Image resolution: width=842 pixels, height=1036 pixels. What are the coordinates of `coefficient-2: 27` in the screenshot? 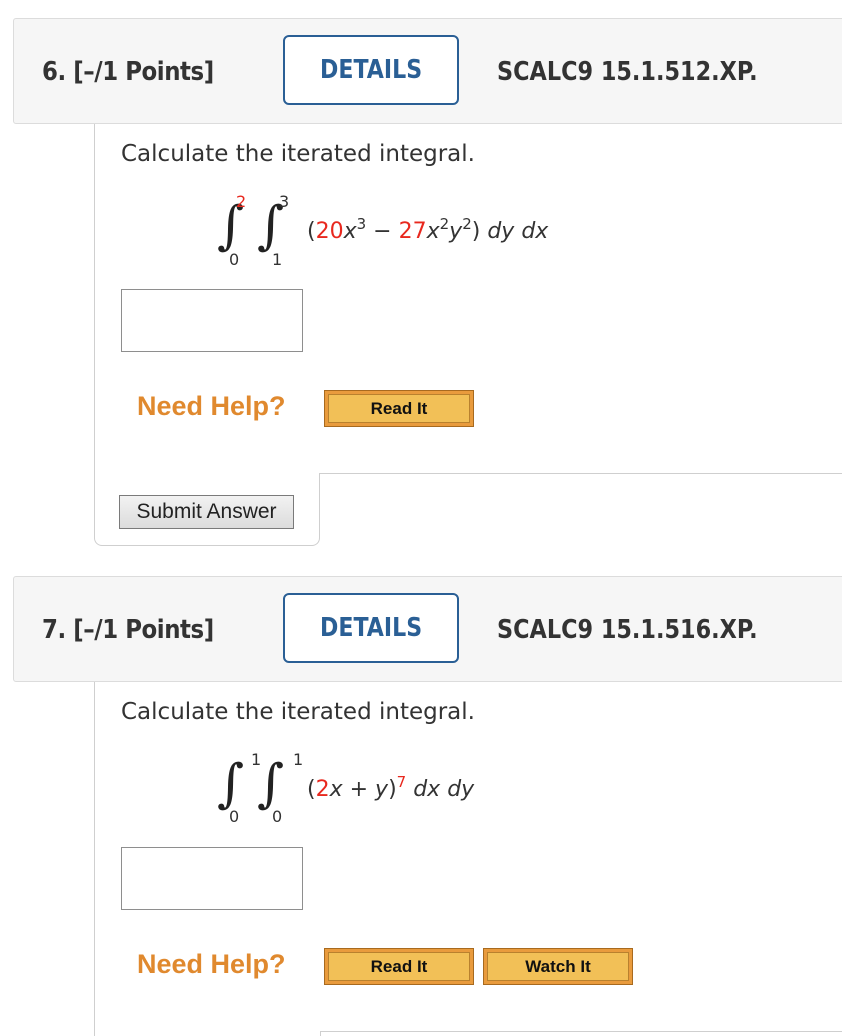 It's located at (412, 231).